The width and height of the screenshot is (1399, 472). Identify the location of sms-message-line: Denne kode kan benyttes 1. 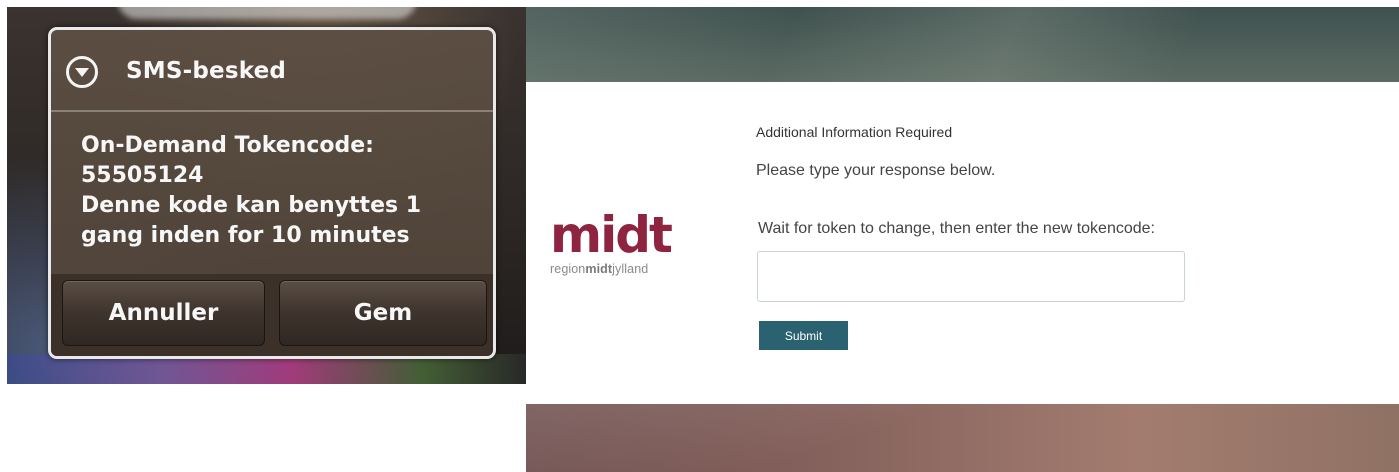
(251, 205).